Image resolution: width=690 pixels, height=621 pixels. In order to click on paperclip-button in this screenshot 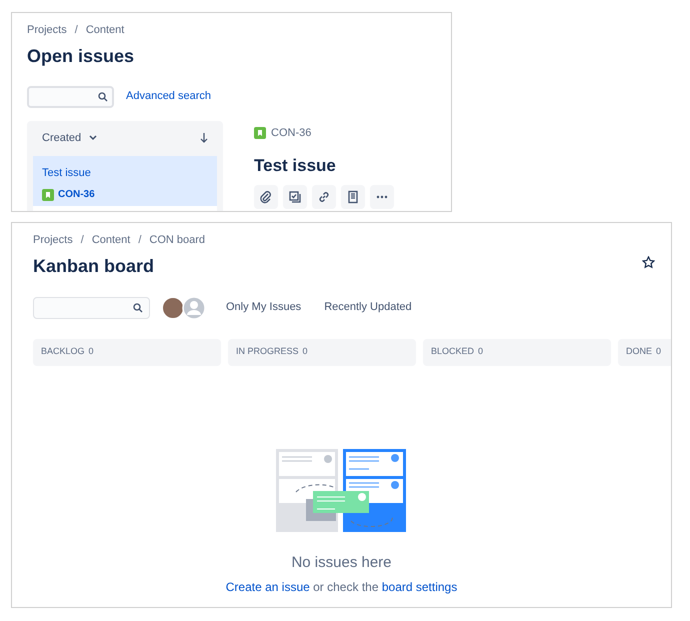, I will do `click(266, 196)`.